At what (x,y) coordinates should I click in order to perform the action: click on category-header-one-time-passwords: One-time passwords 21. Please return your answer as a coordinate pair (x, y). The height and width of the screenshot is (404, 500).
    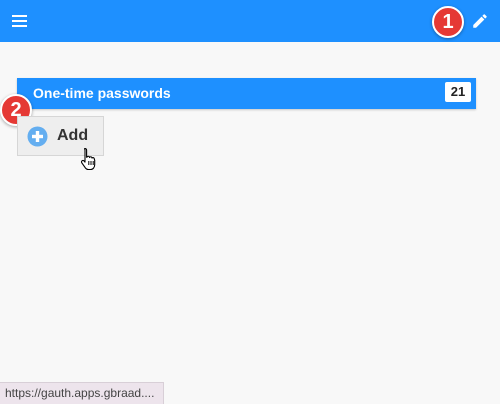
    Looking at the image, I should click on (246, 93).